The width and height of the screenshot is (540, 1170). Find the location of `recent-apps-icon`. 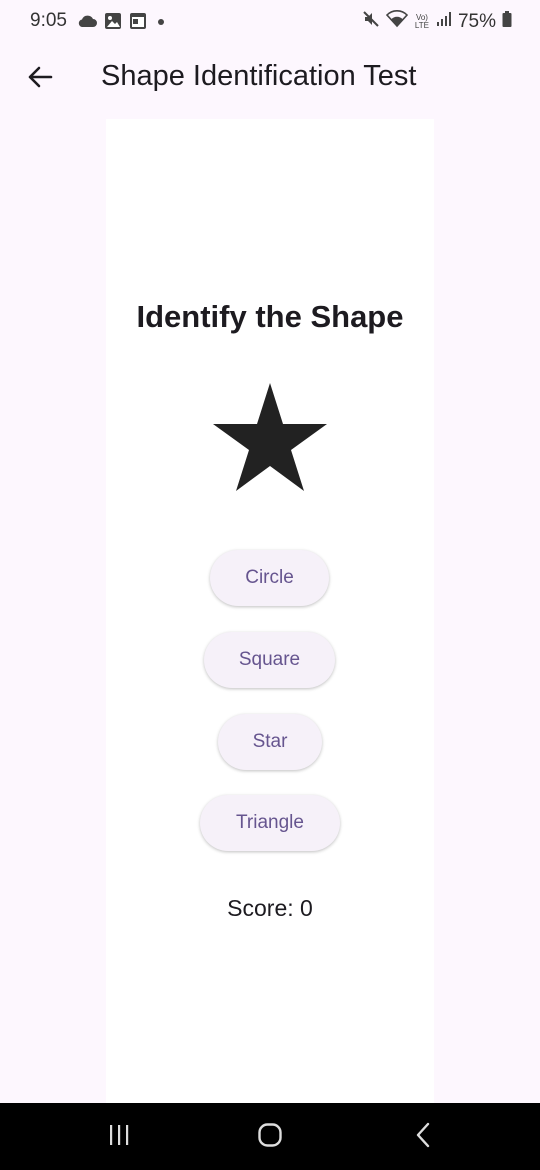

recent-apps-icon is located at coordinates (119, 1137).